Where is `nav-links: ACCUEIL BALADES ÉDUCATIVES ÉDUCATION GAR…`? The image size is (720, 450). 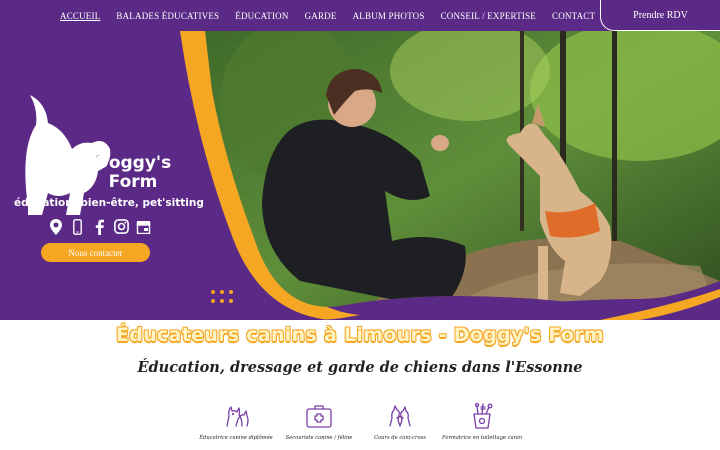 nav-links: ACCUEIL BALADES ÉDUCATIVES ÉDUCATION GAR… is located at coordinates (327, 15).